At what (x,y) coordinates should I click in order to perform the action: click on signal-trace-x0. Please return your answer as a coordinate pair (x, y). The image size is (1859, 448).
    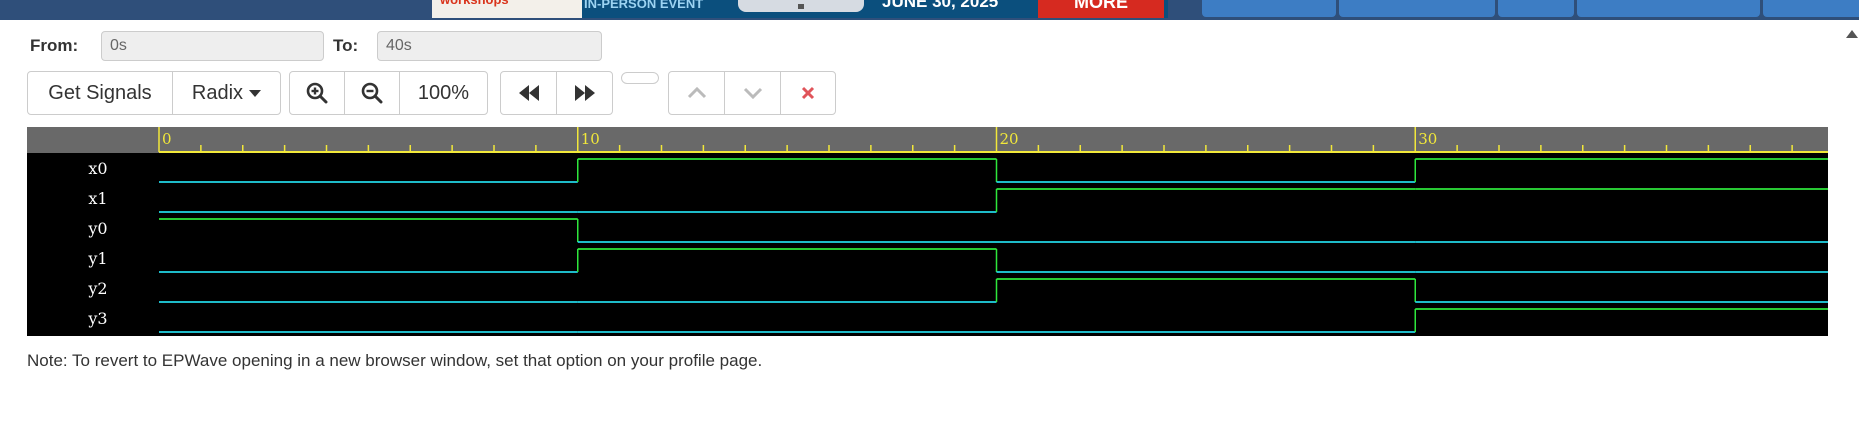
    Looking at the image, I should click on (993, 170).